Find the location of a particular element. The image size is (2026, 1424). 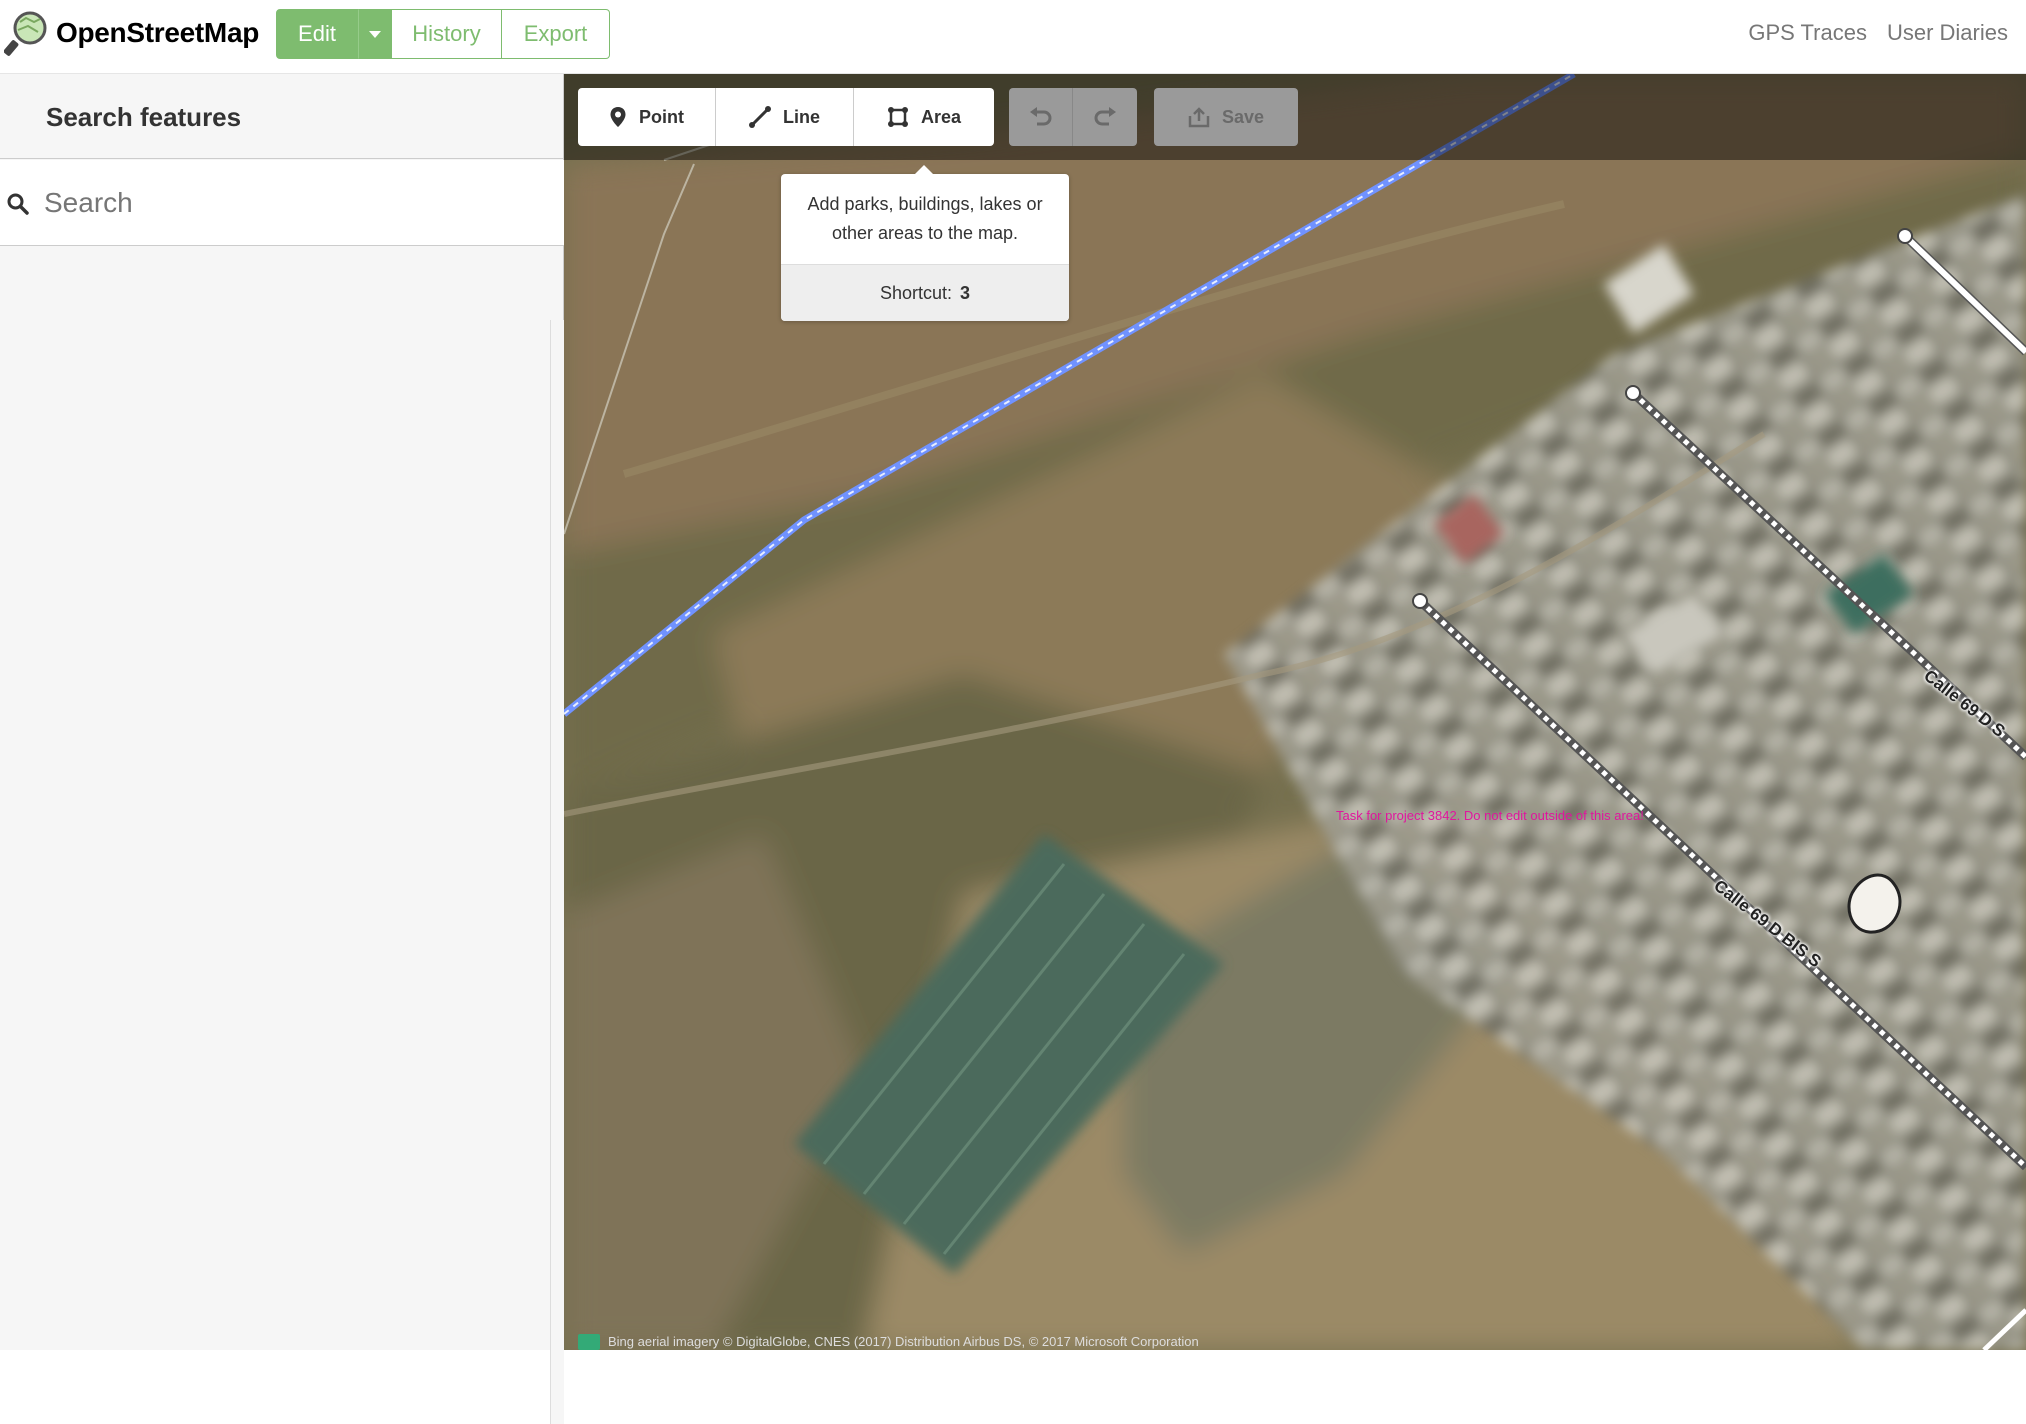

search-icon is located at coordinates (18, 204).